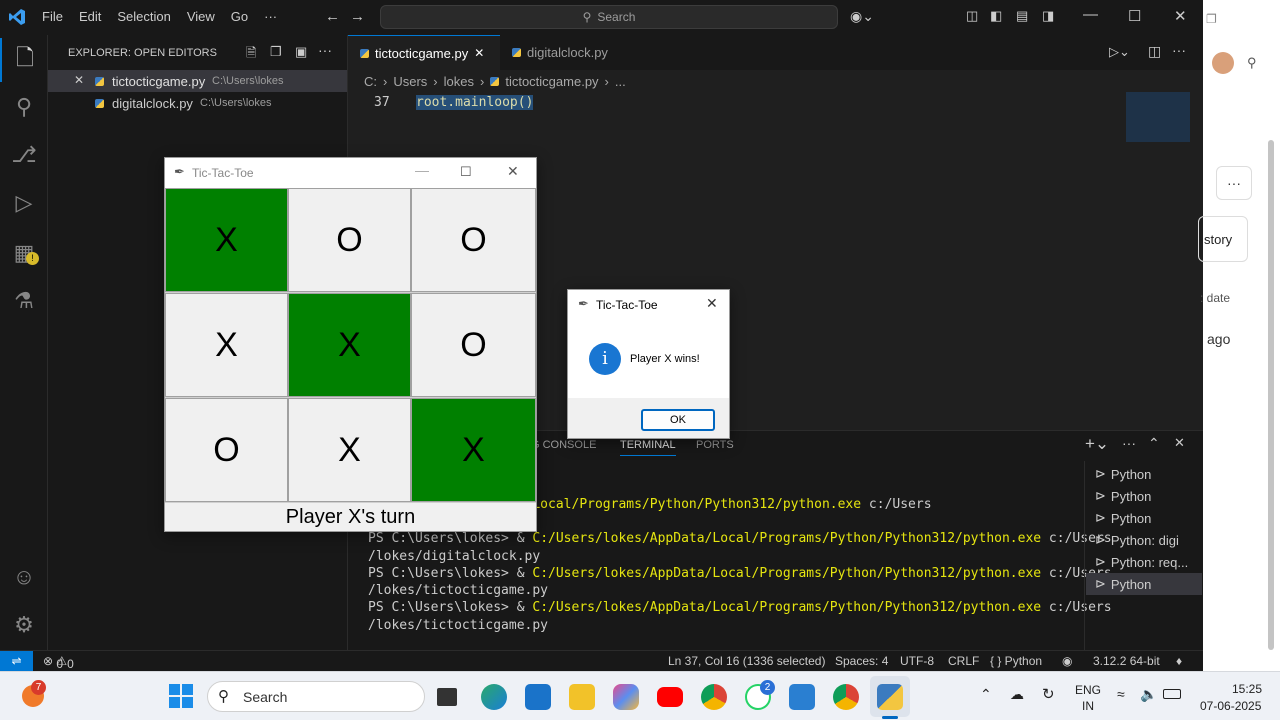 The image size is (1280, 720). I want to click on breadcrumb-item: lokes, so click(459, 81).